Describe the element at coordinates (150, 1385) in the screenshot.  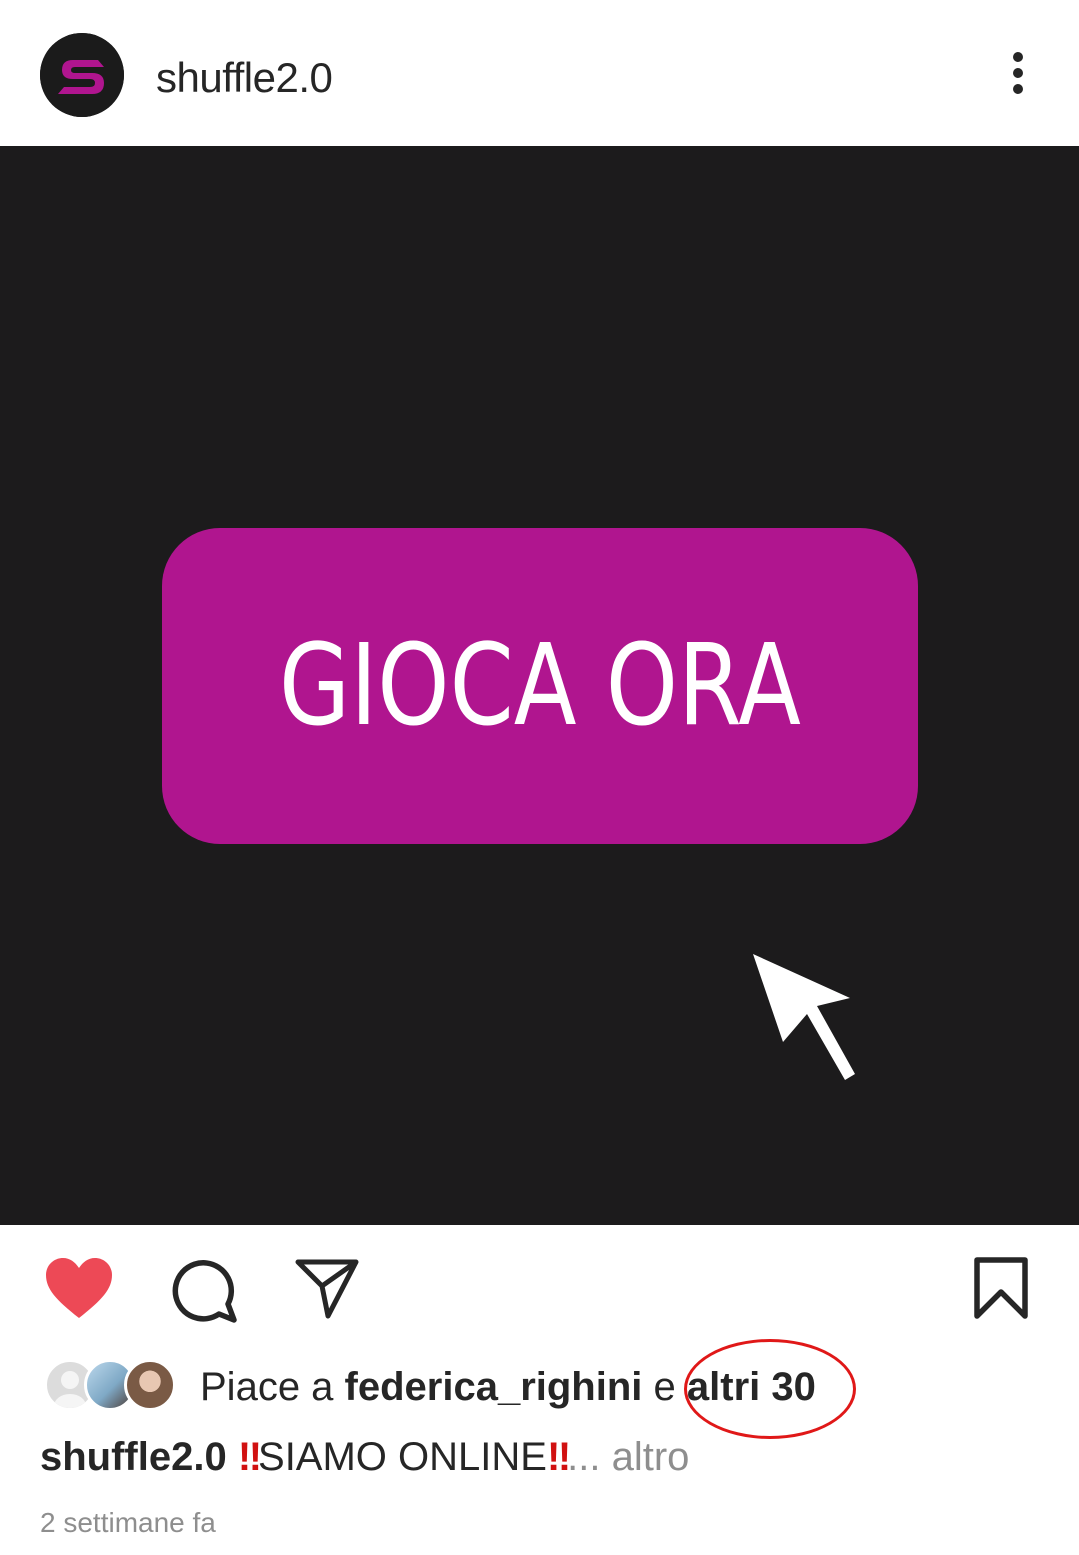
I see `liker-avatar` at that location.